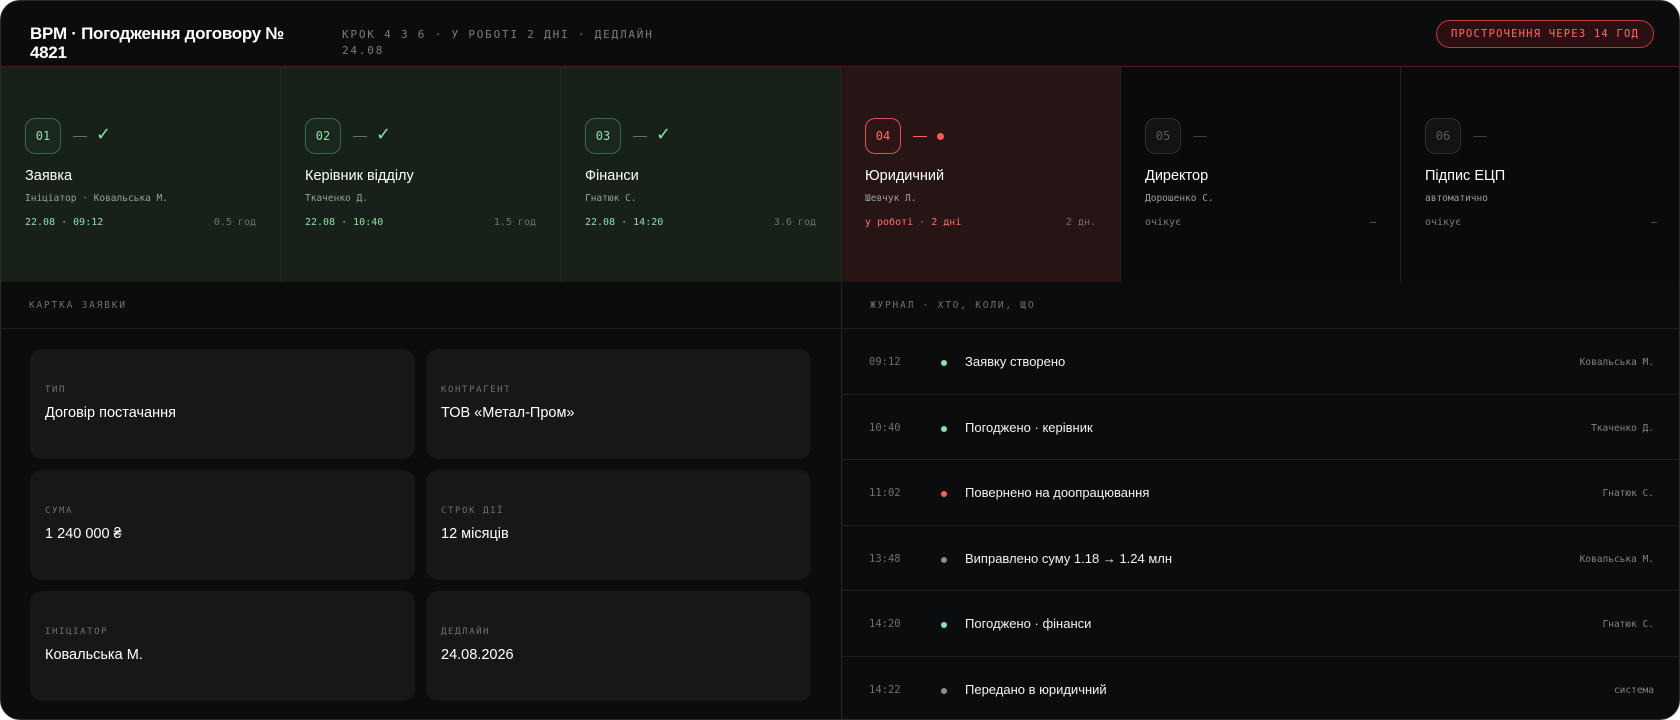  What do you see at coordinates (476, 390) in the screenshot?
I see `field-label: КОНТРАГЕНТ` at bounding box center [476, 390].